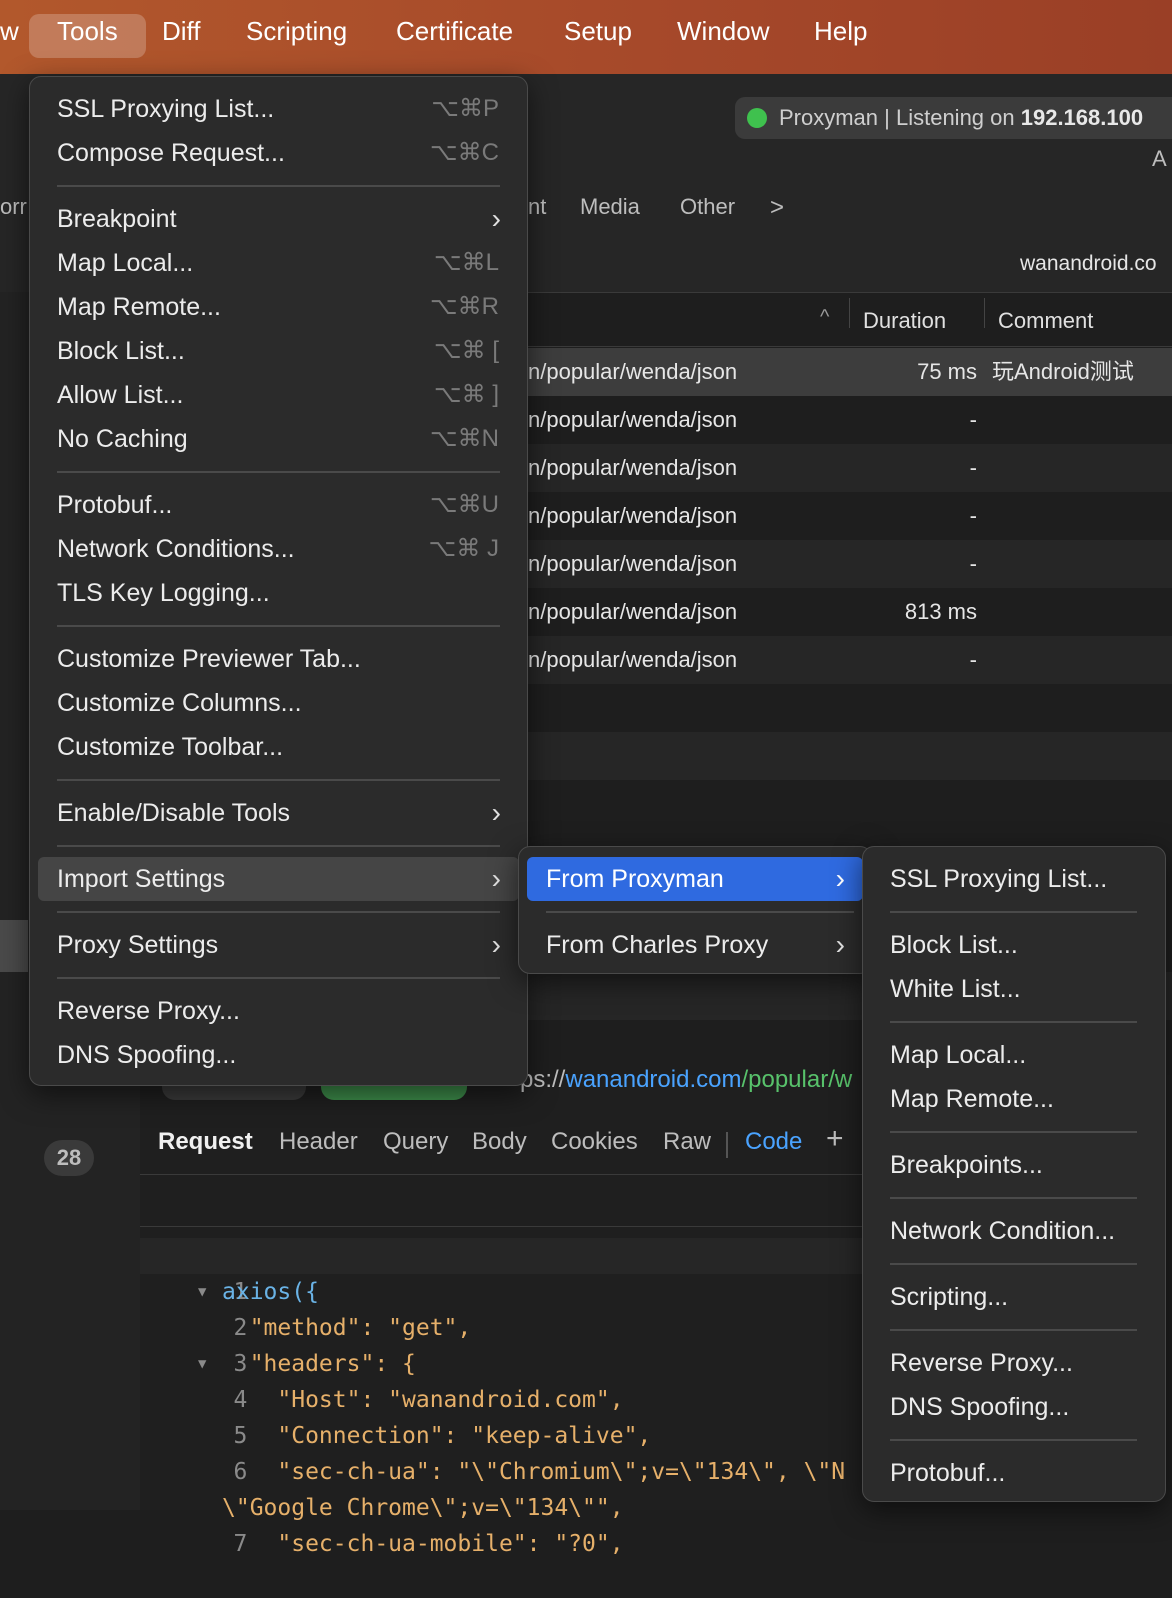  What do you see at coordinates (423, 1544) in the screenshot?
I see `code-text: "sec-ch-ua-mobile": "?0",` at bounding box center [423, 1544].